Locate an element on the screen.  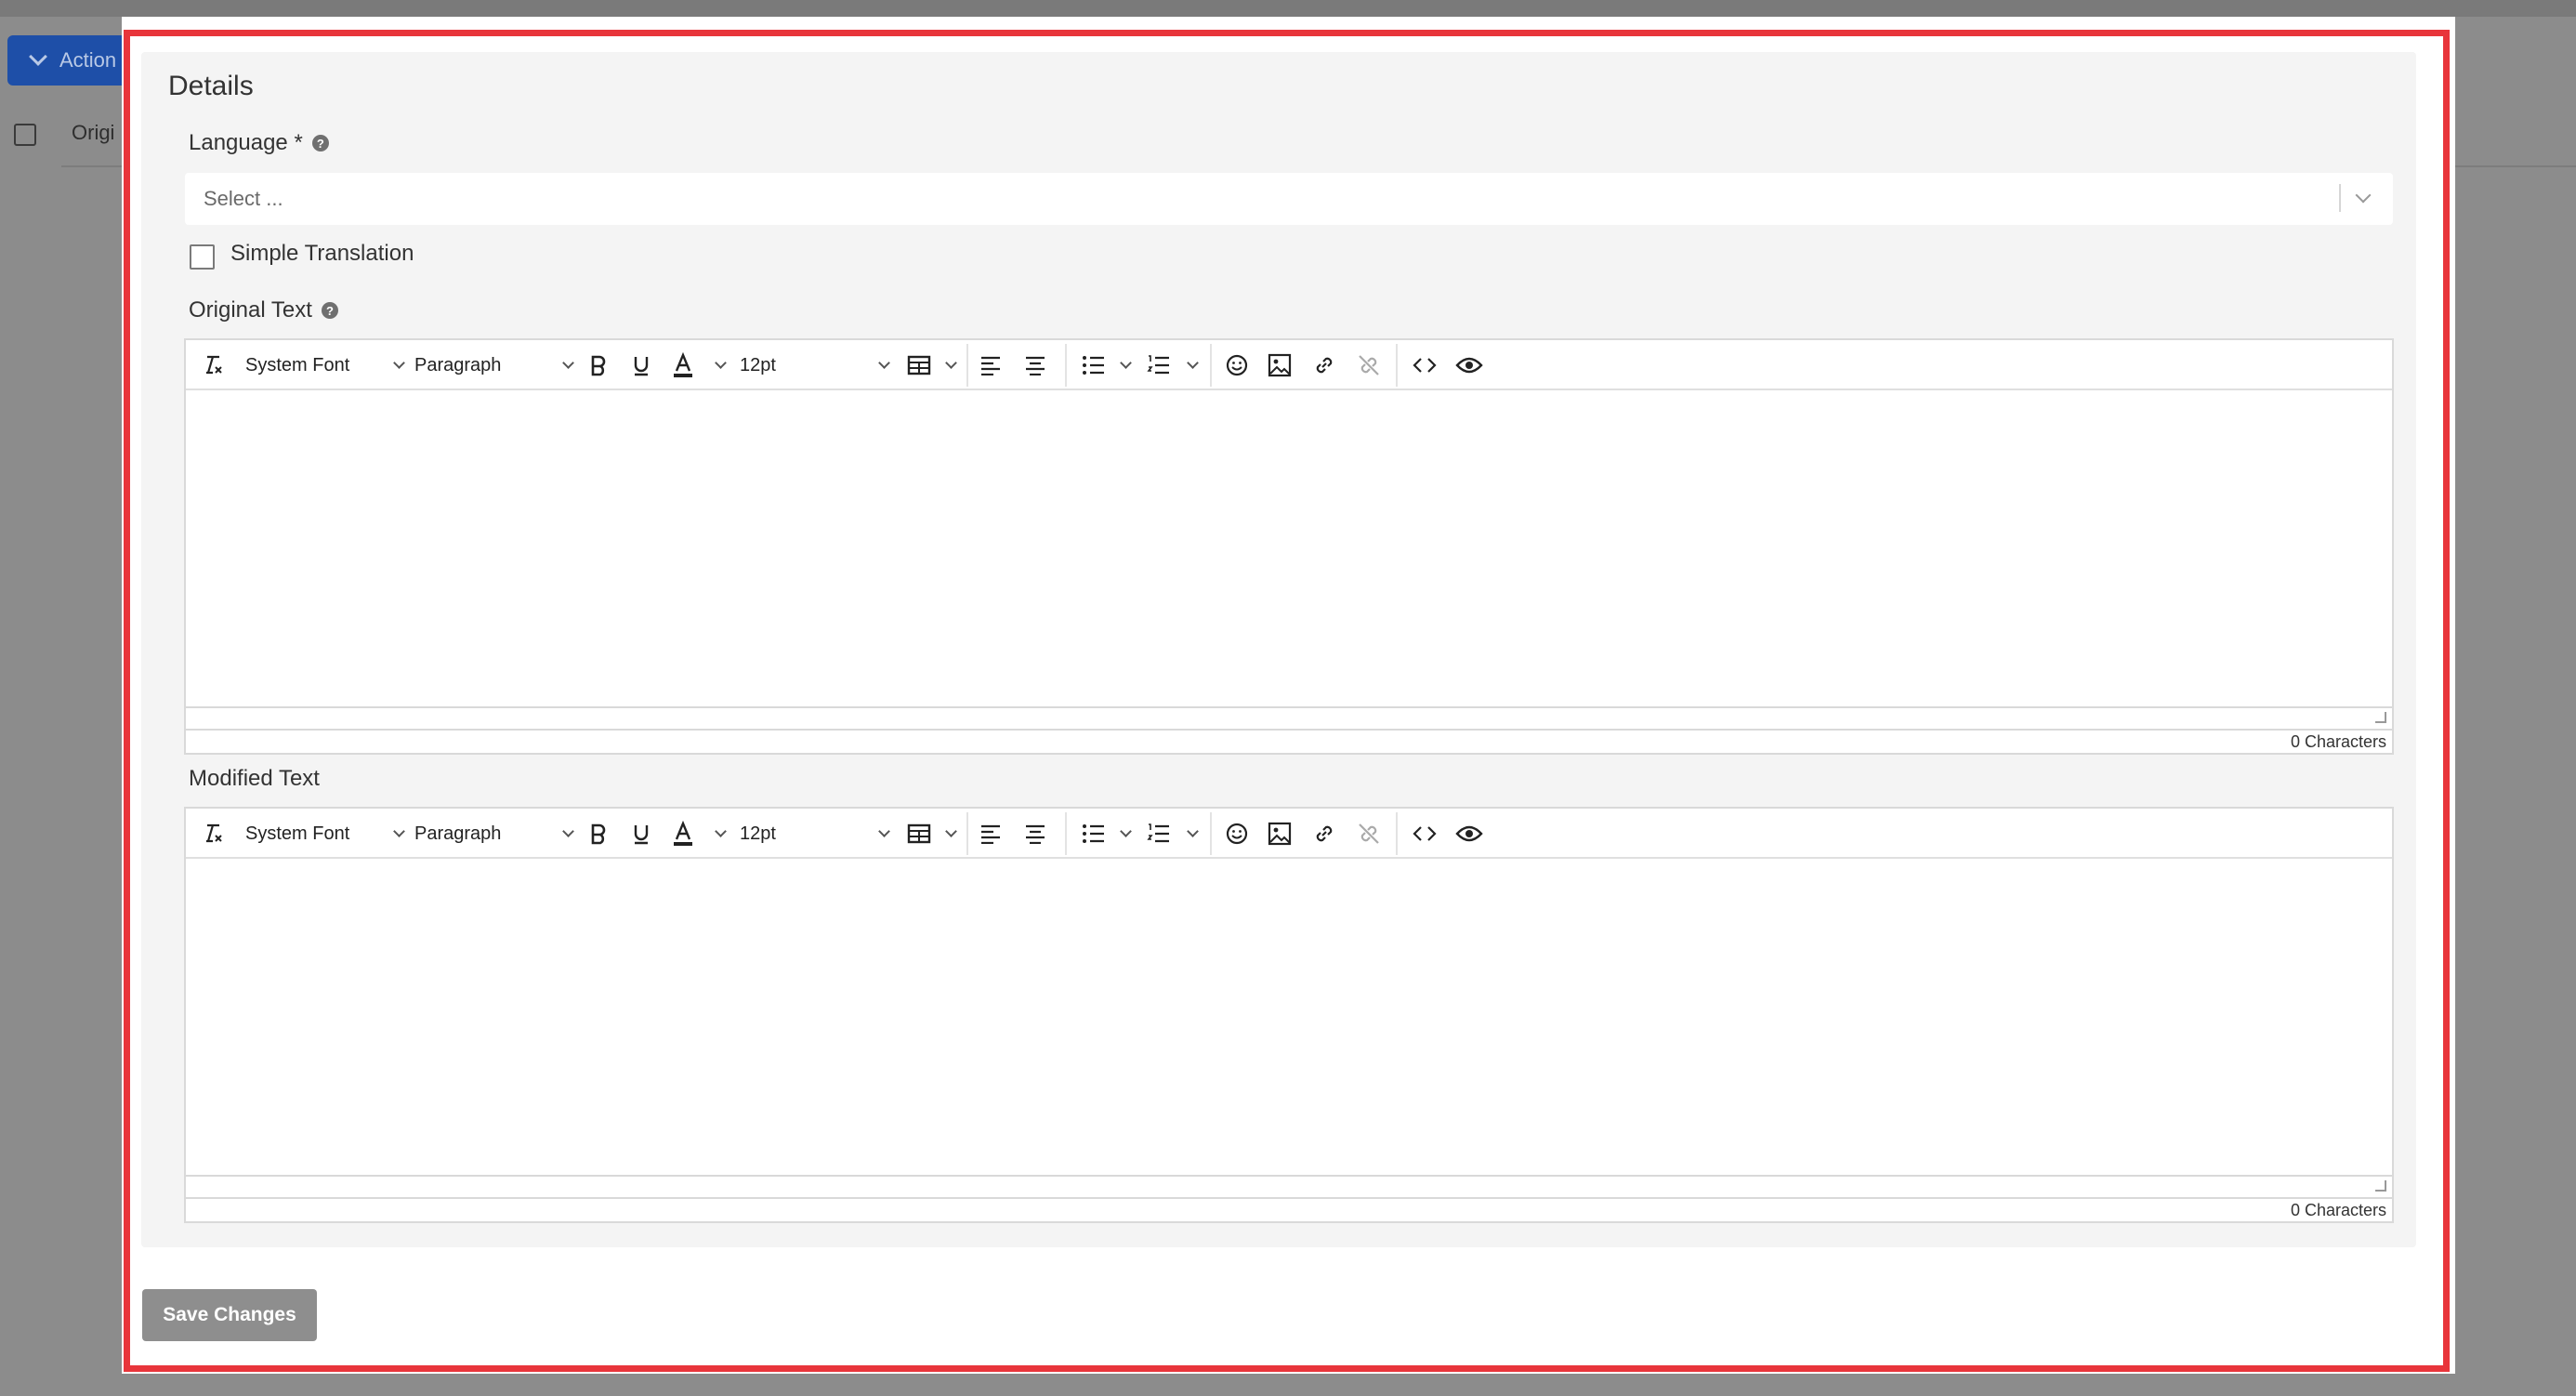
save-changes-button: Save Changes is located at coordinates (229, 1315).